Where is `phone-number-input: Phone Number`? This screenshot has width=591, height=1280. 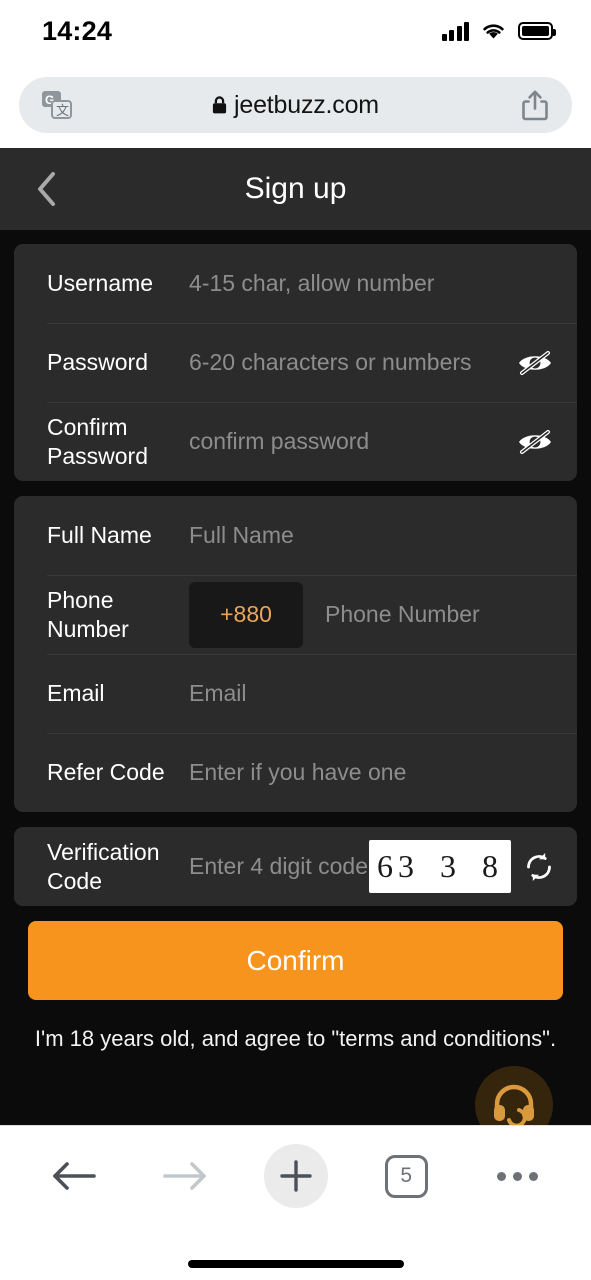
phone-number-input: Phone Number is located at coordinates (441, 614).